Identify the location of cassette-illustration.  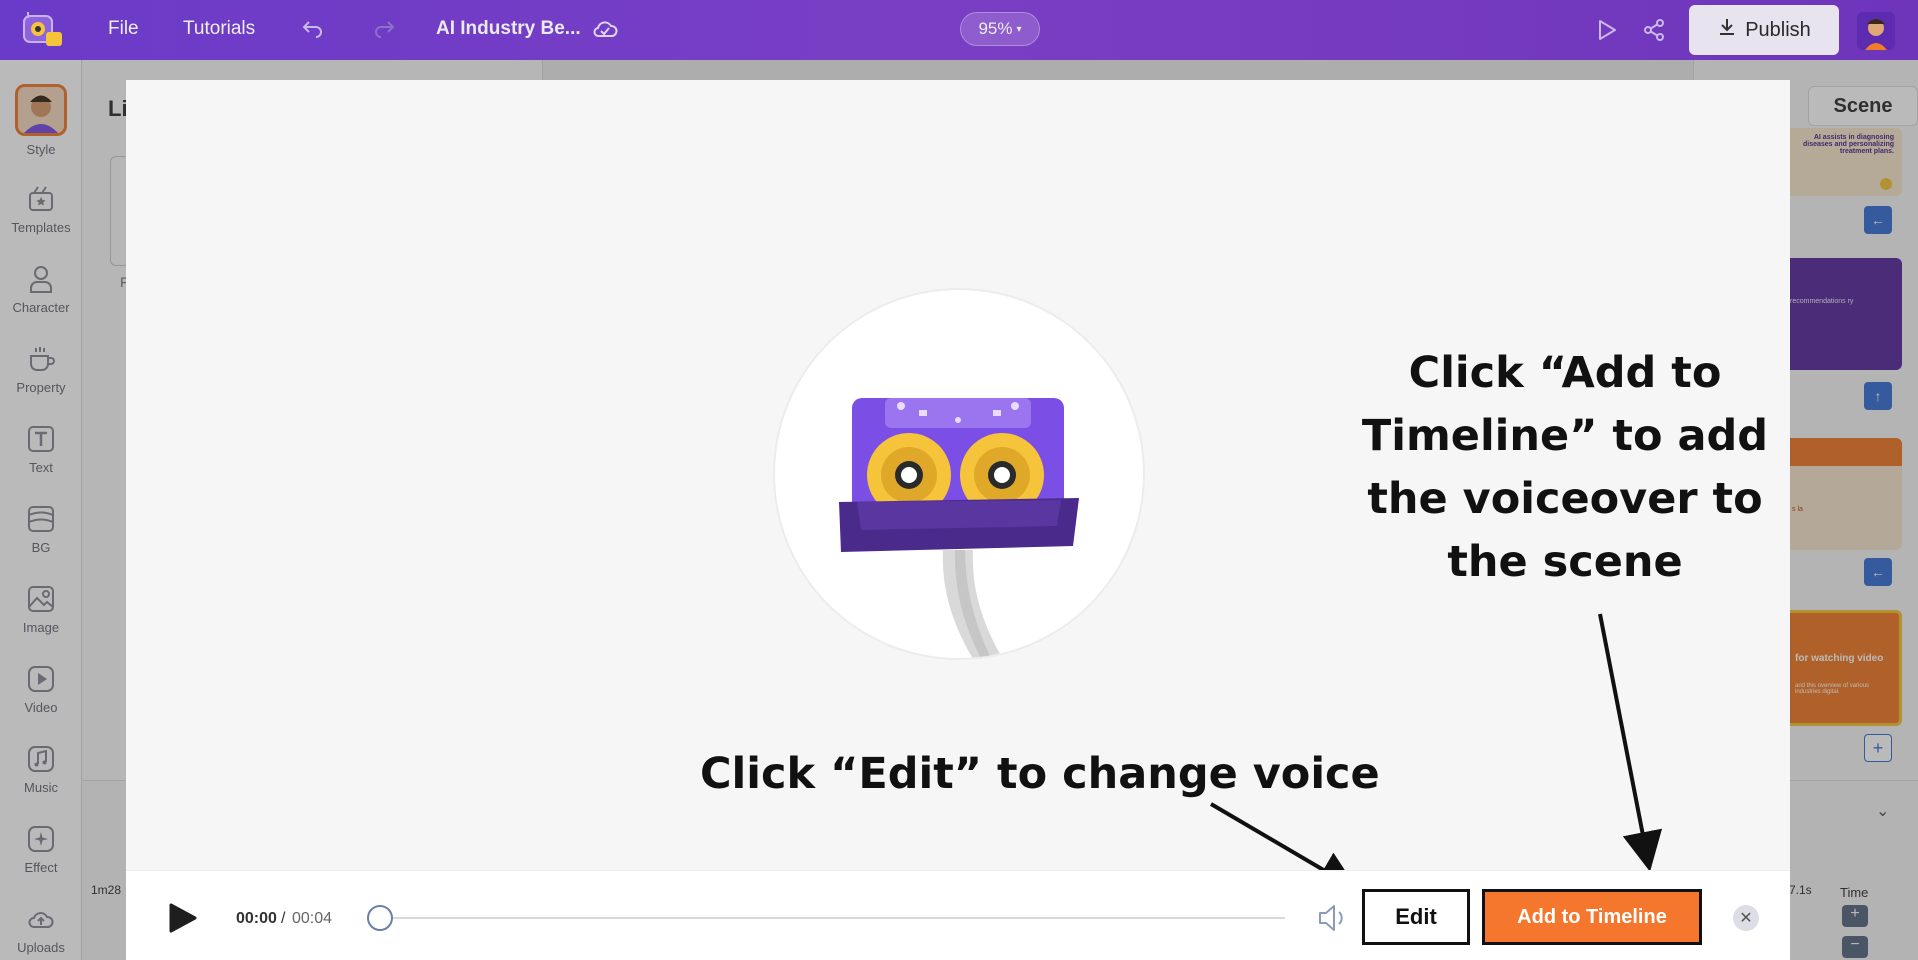
(959, 474).